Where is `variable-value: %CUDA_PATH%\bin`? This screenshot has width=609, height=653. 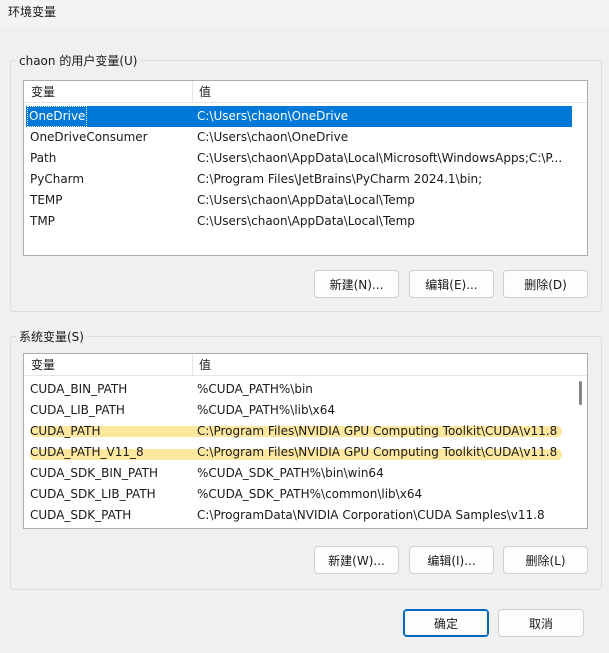 variable-value: %CUDA_PATH%\bin is located at coordinates (255, 389).